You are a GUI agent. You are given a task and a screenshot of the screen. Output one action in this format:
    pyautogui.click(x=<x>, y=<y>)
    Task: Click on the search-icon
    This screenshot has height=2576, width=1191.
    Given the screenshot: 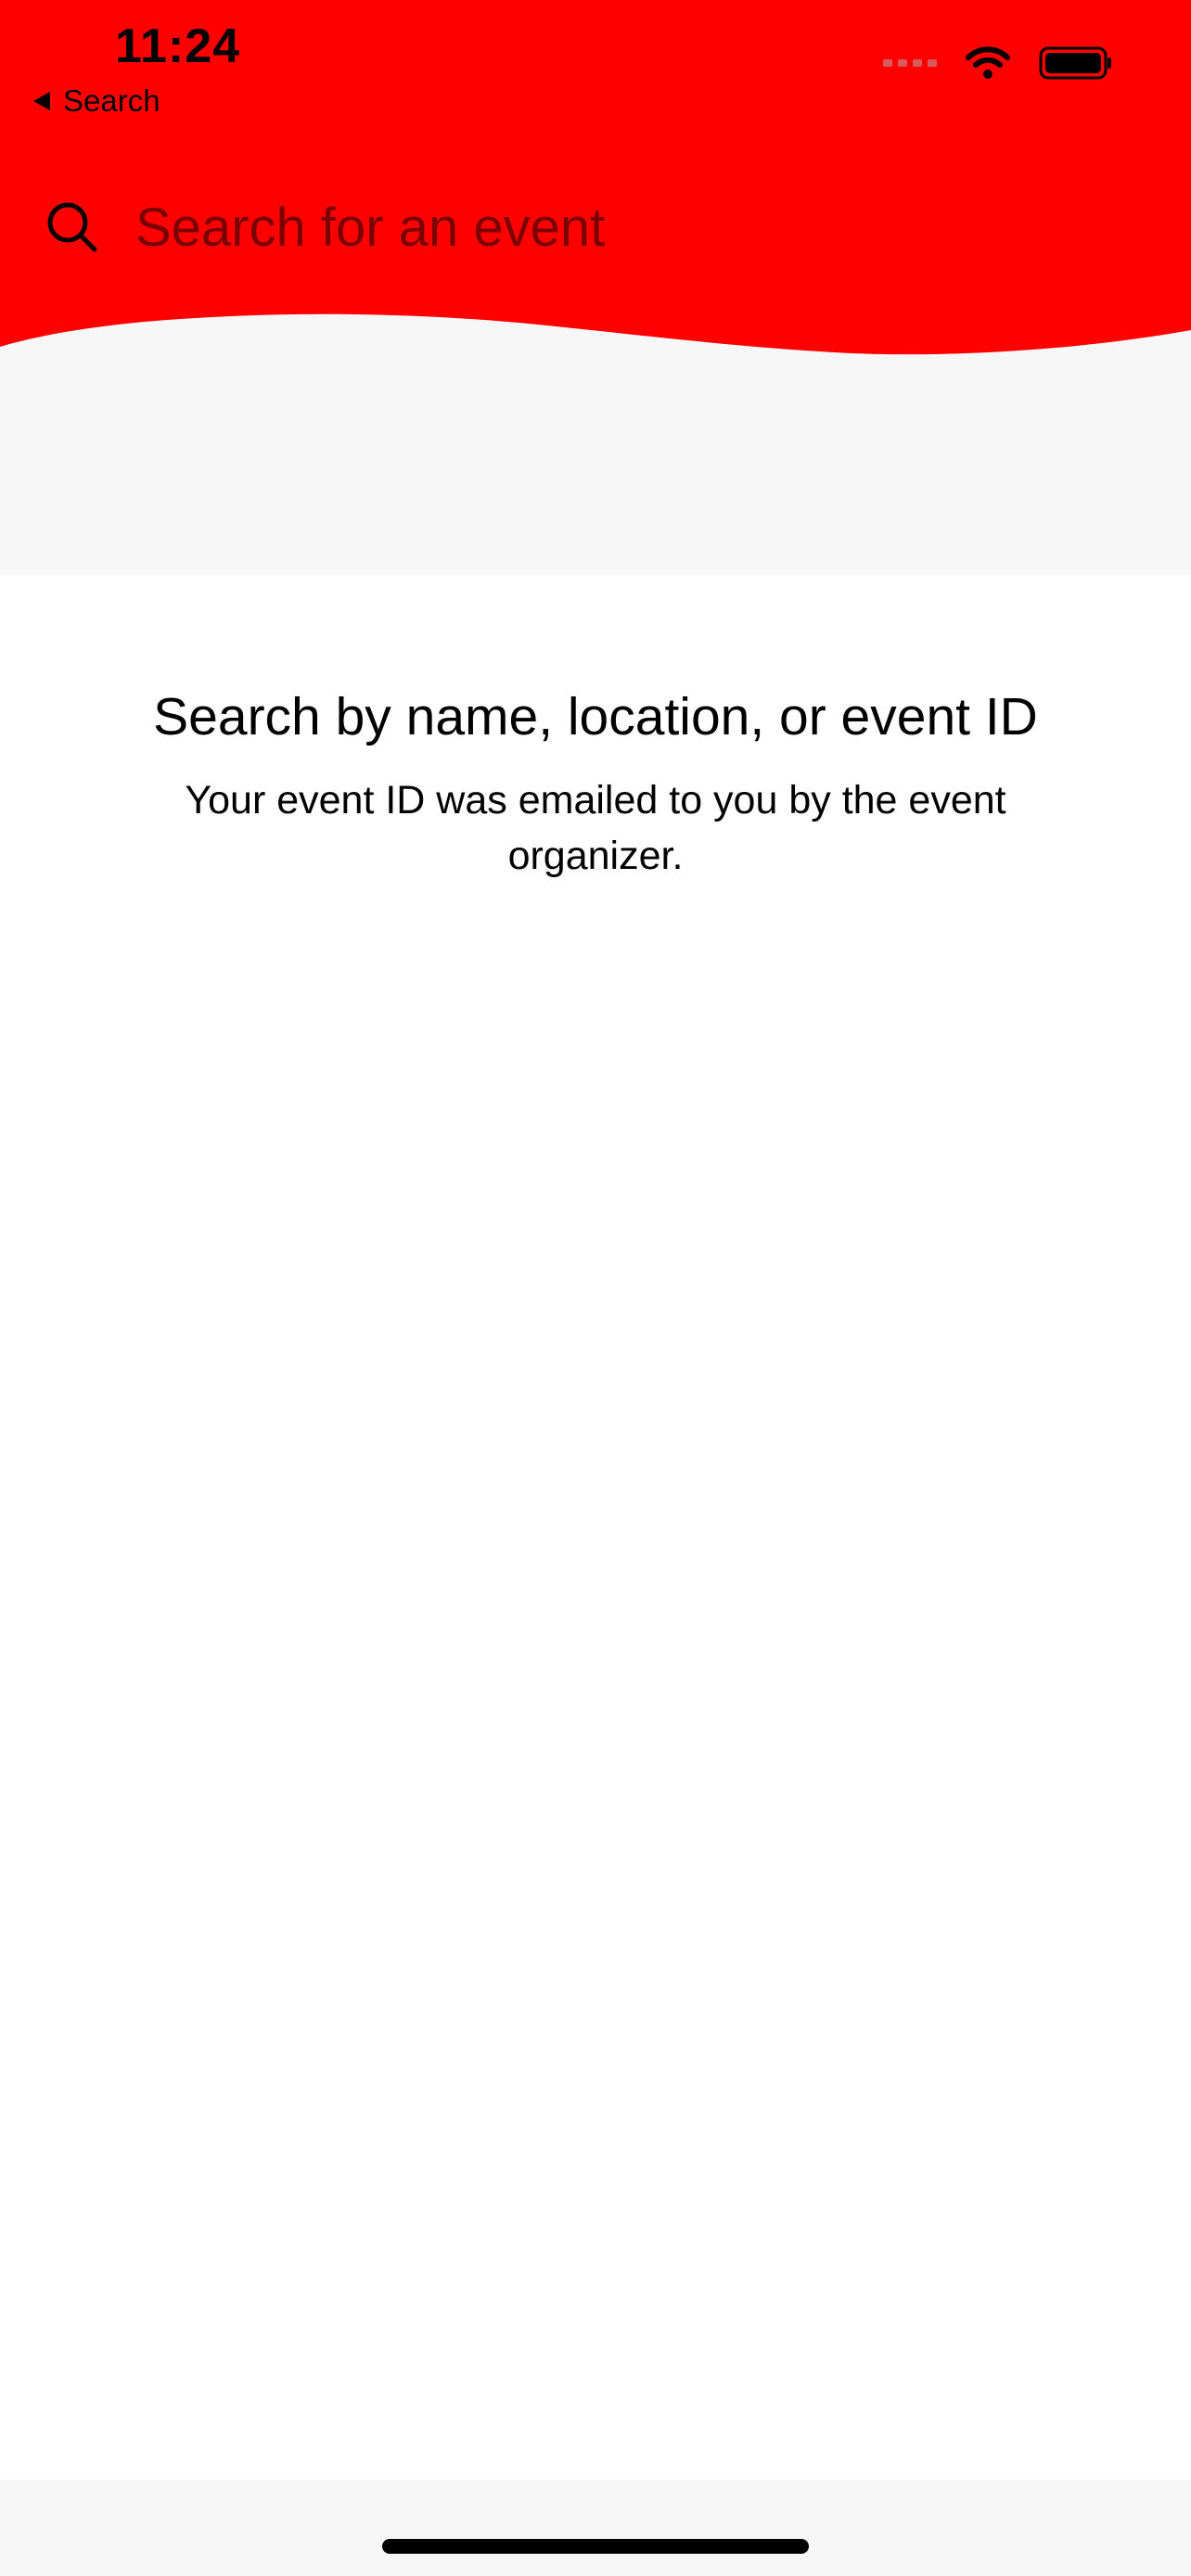 What is the action you would take?
    pyautogui.click(x=72, y=227)
    